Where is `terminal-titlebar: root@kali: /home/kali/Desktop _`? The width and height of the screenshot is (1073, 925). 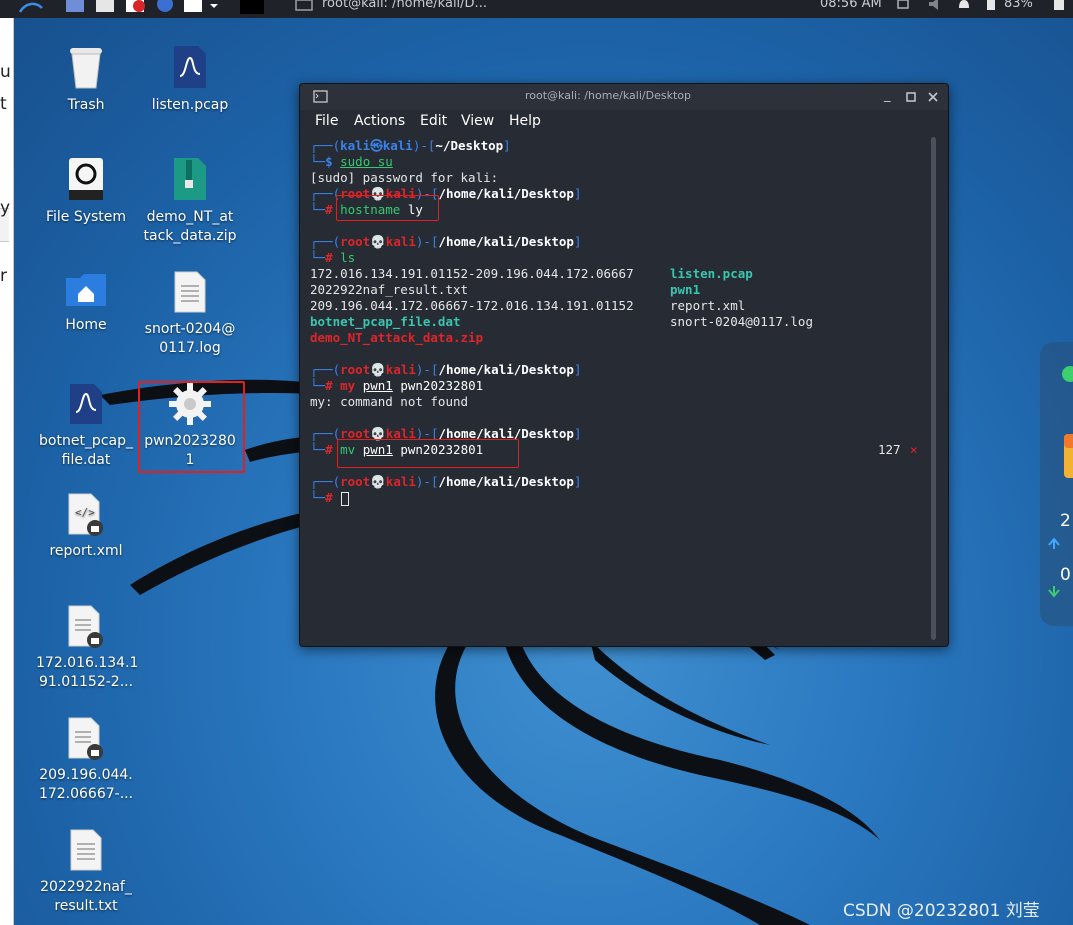 terminal-titlebar: root@kali: /home/kali/Desktop _ is located at coordinates (624, 97).